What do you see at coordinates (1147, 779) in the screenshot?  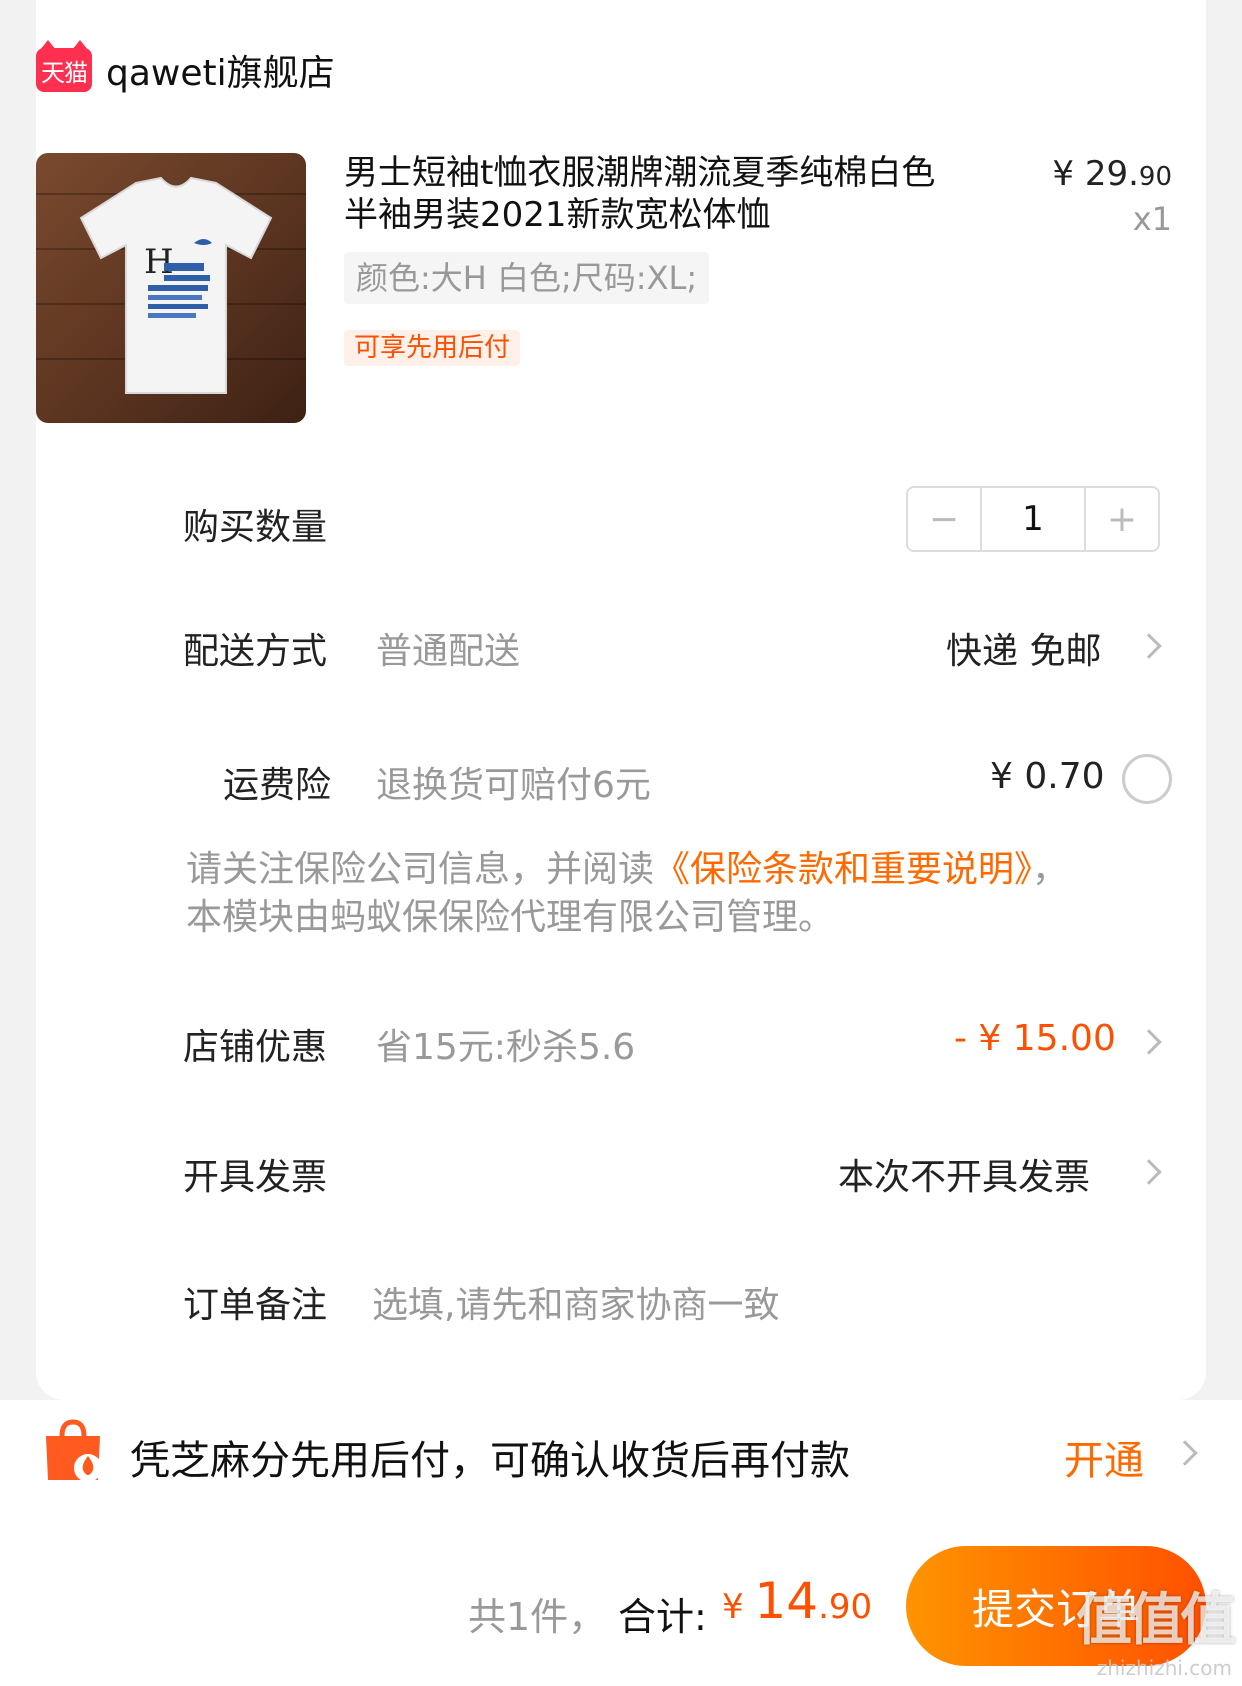 I see `insurance-radio` at bounding box center [1147, 779].